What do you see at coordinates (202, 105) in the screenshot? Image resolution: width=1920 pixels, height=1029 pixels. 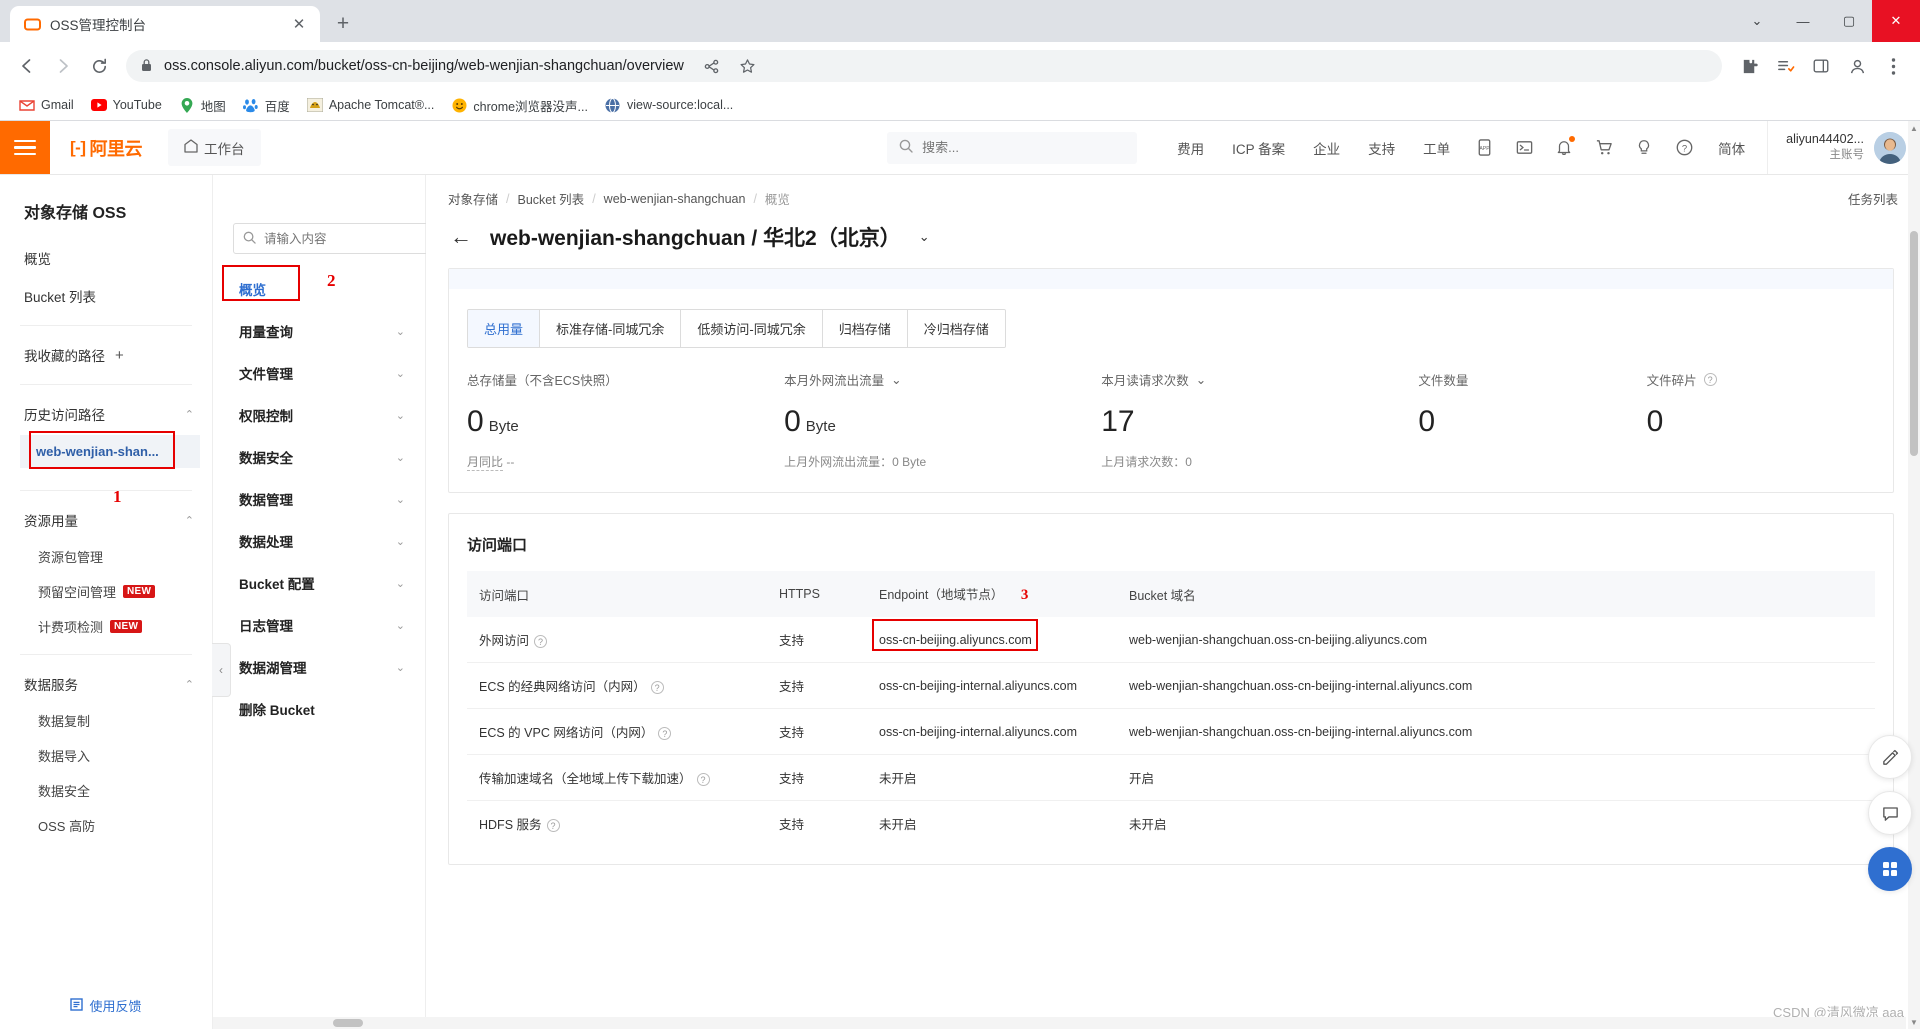 I see `bookmark-maps: 地图` at bounding box center [202, 105].